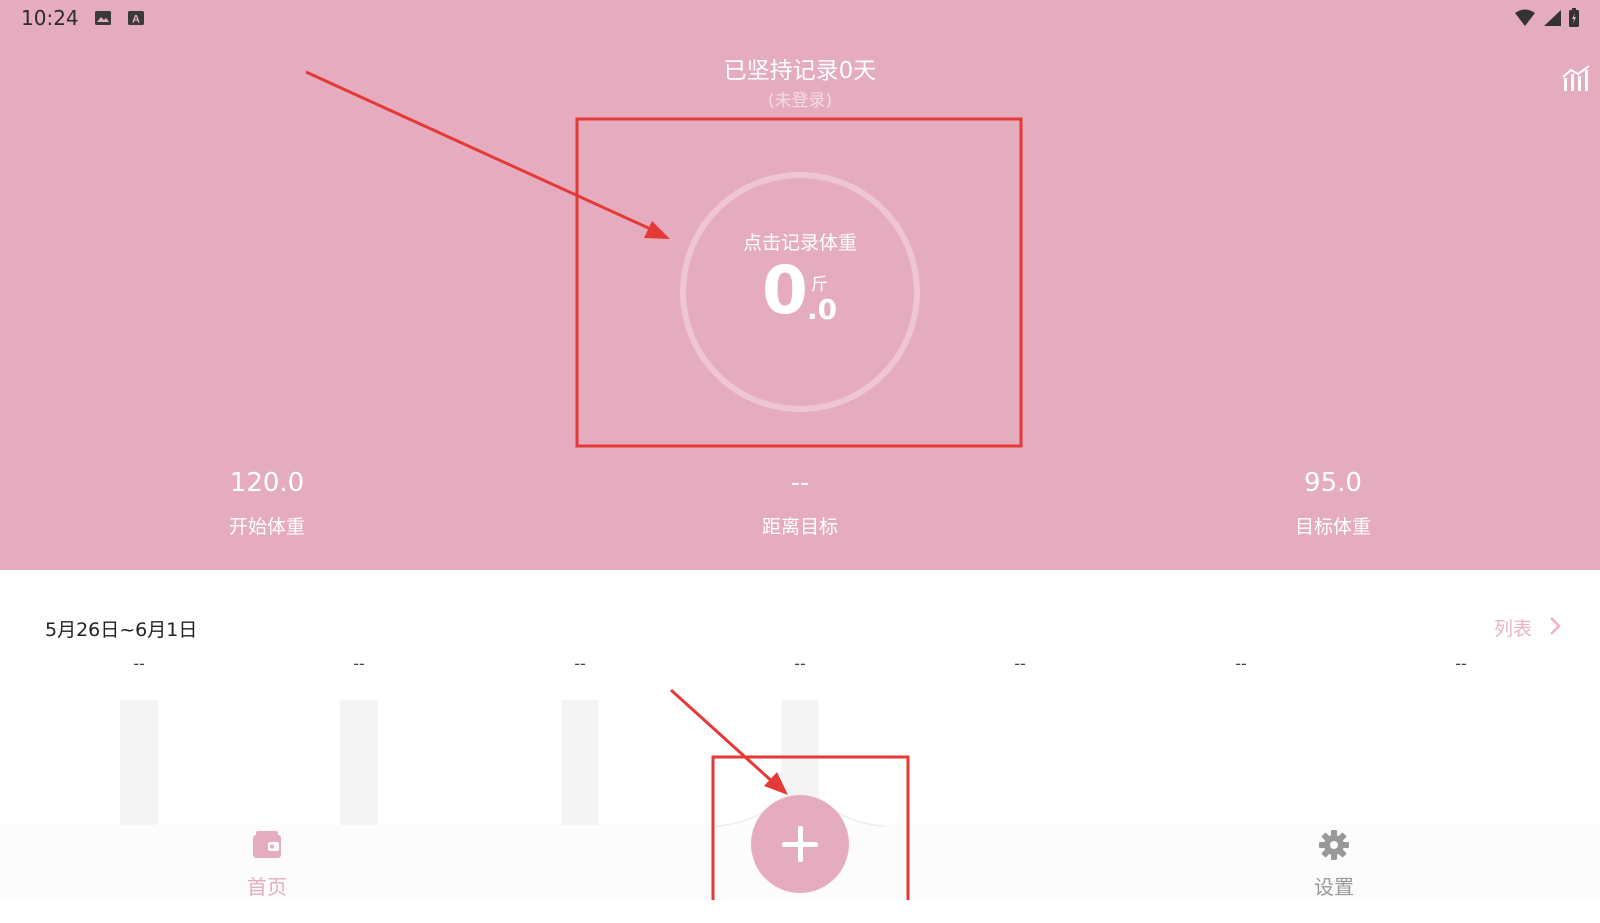  Describe the element at coordinates (1334, 887) in the screenshot. I see `nav-settings-label: 设置` at that location.